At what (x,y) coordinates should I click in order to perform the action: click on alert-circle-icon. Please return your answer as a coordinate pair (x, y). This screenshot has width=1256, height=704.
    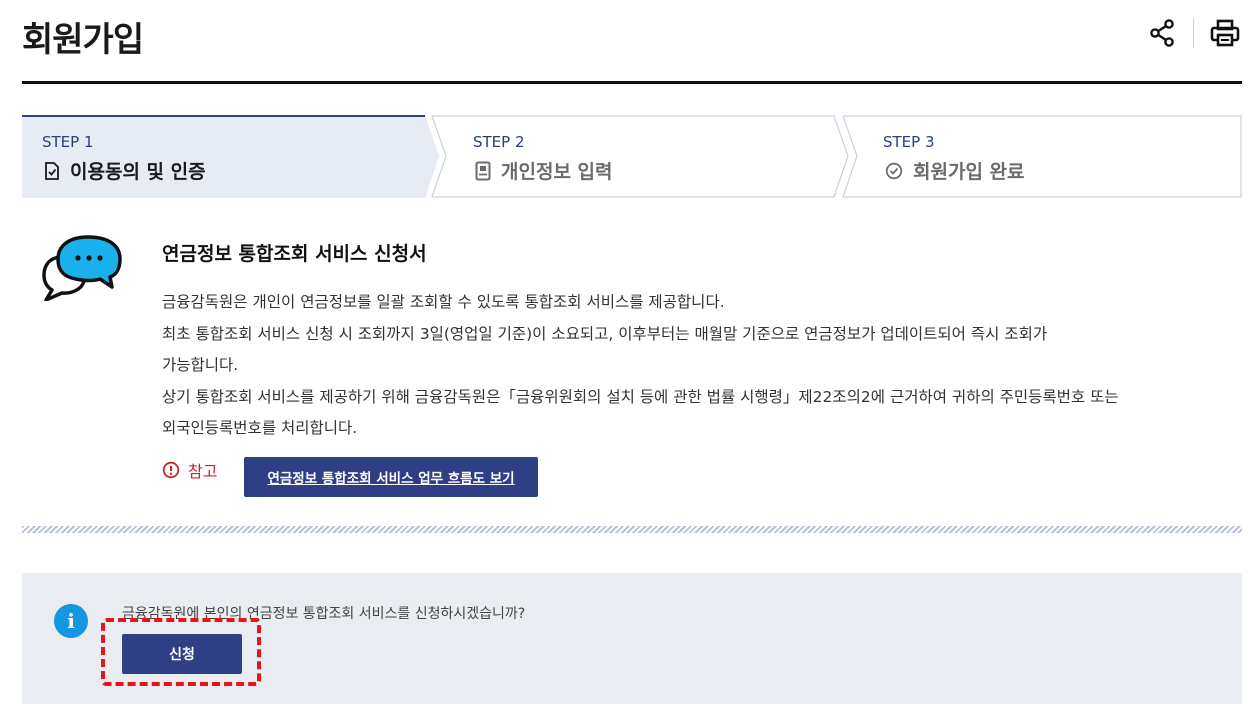
    Looking at the image, I should click on (171, 470).